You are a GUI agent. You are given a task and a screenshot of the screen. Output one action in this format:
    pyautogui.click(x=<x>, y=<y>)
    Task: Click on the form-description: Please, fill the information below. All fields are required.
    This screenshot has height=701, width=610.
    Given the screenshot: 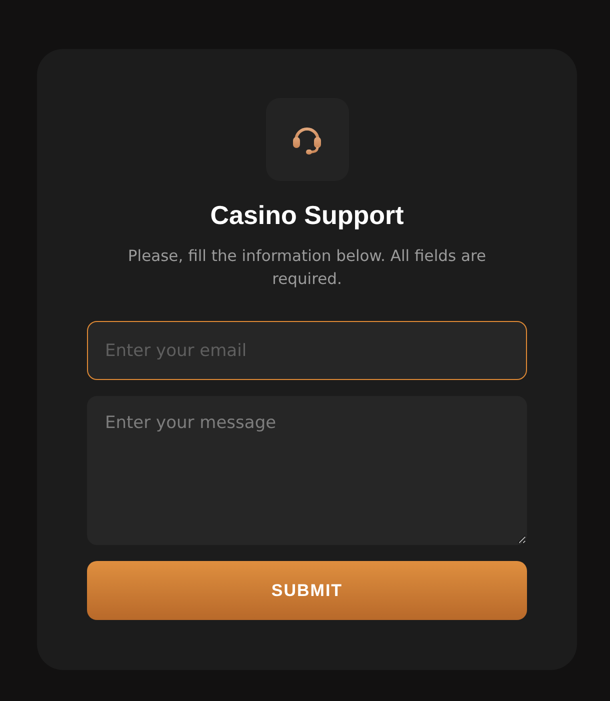 What is the action you would take?
    pyautogui.click(x=307, y=268)
    